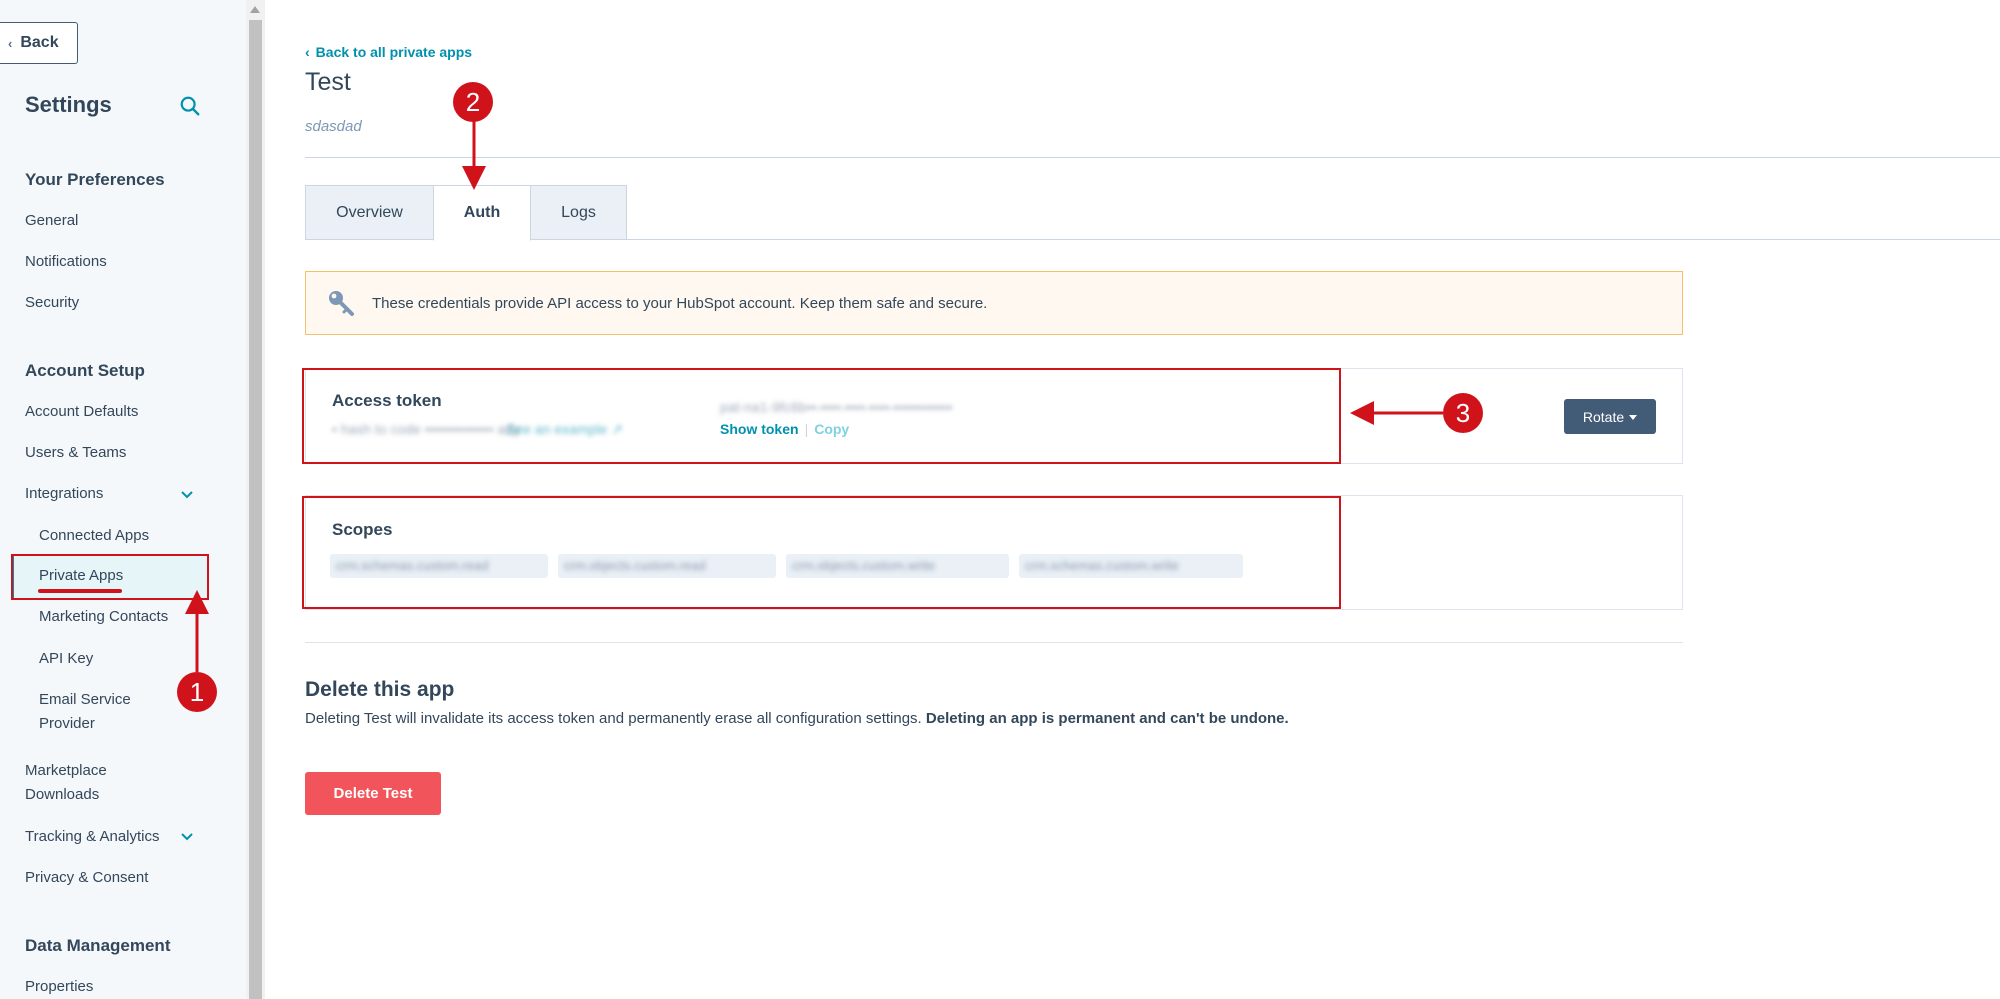 The height and width of the screenshot is (999, 2000). What do you see at coordinates (328, 82) in the screenshot?
I see `page-title: Test` at bounding box center [328, 82].